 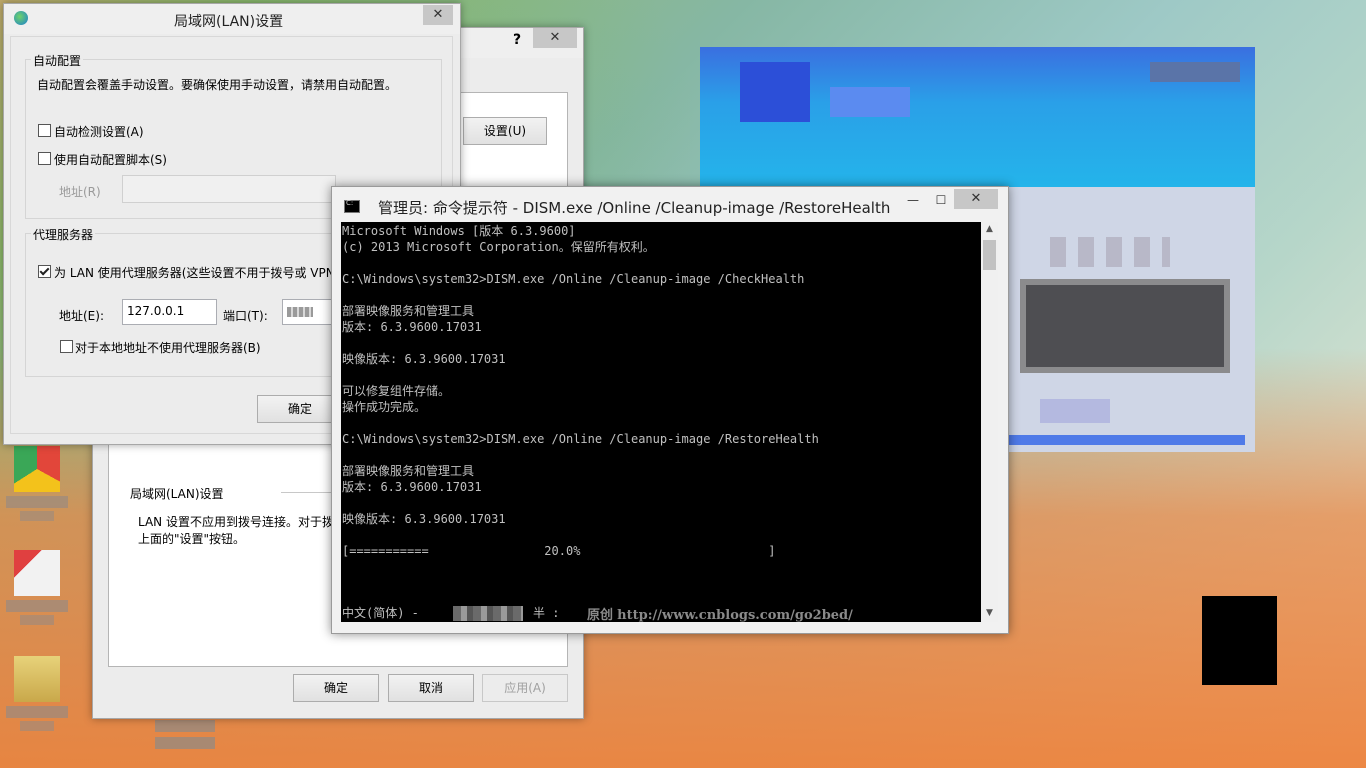 I want to click on proxy-address-value: 127.0.0.1, so click(x=156, y=311).